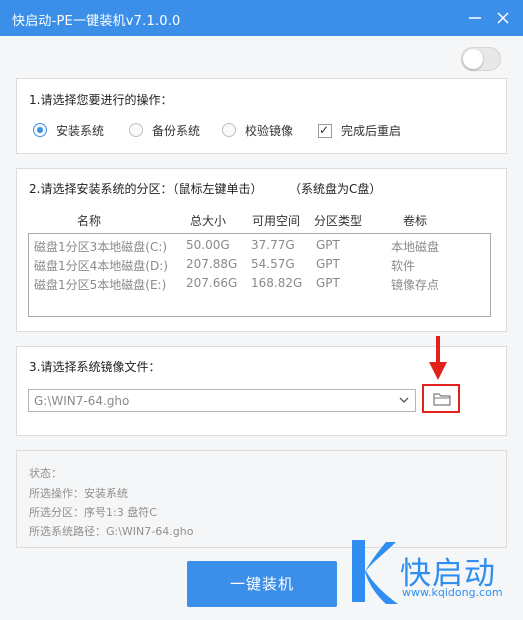  Describe the element at coordinates (212, 264) in the screenshot. I see `partition-total: 207.88G` at that location.